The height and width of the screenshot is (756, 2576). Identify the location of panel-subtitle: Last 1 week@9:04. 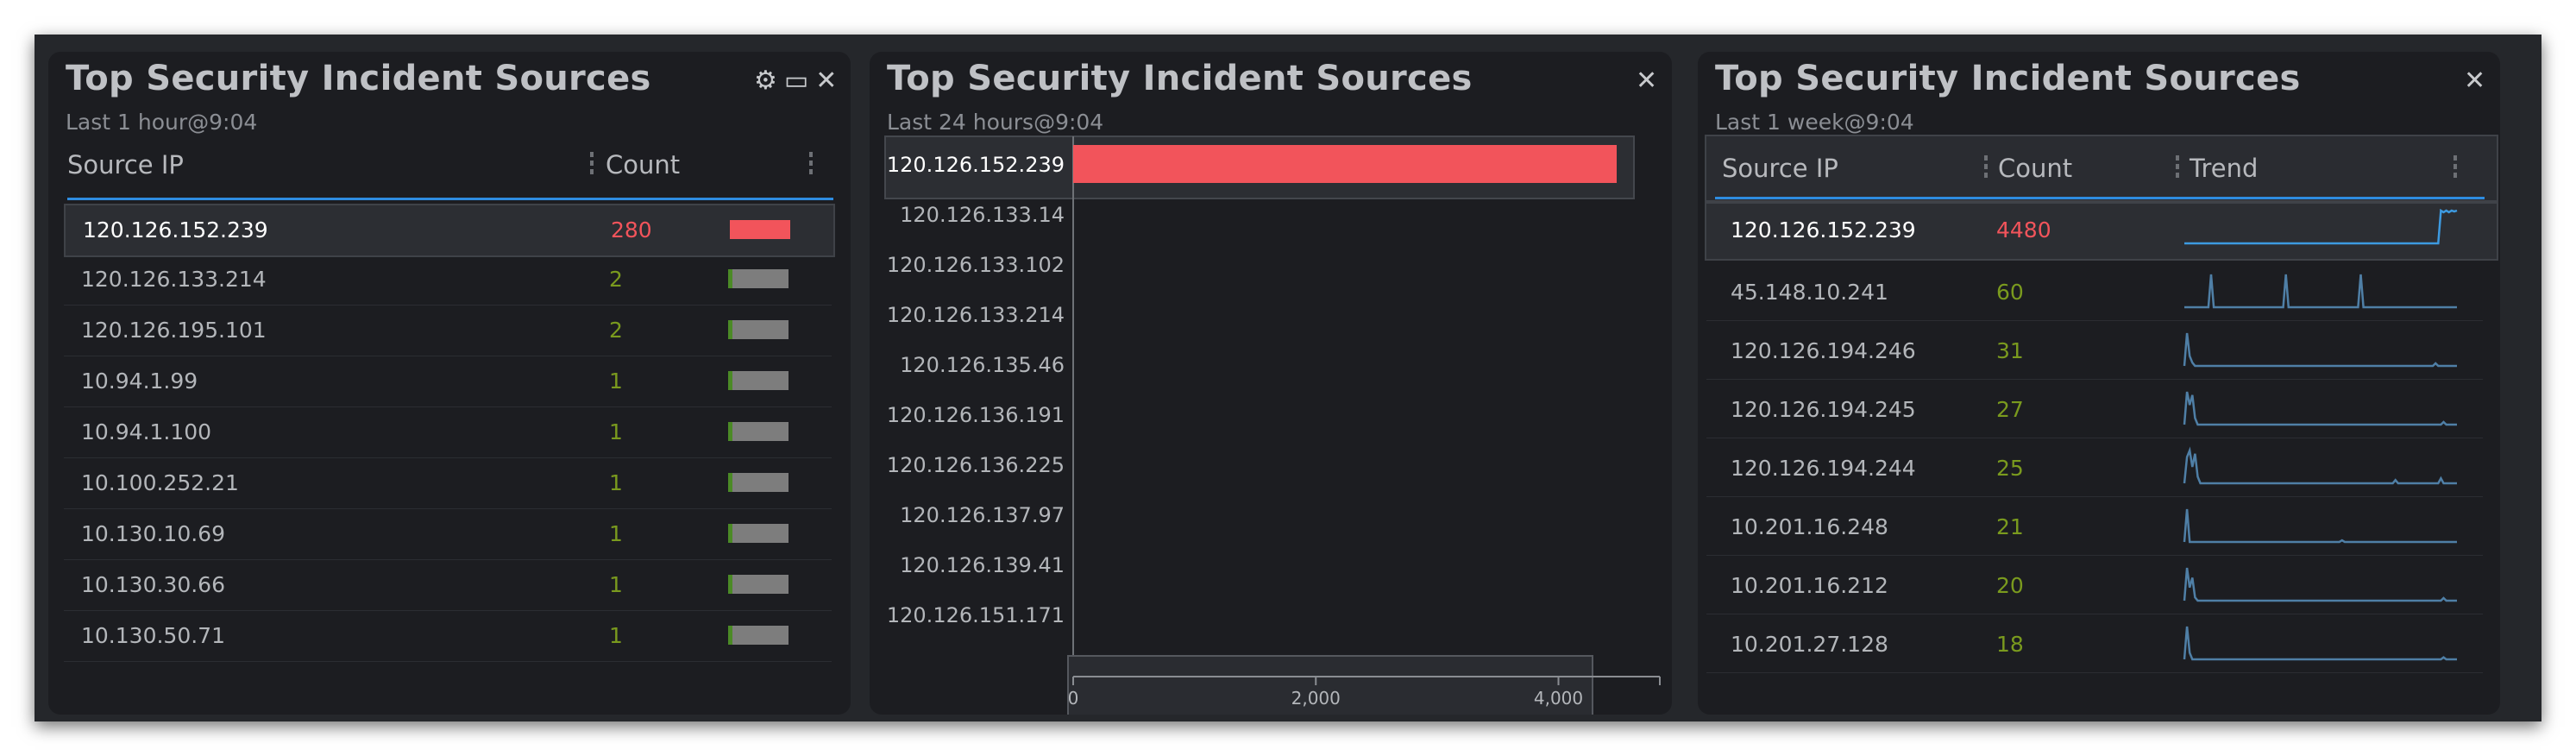
(1814, 123).